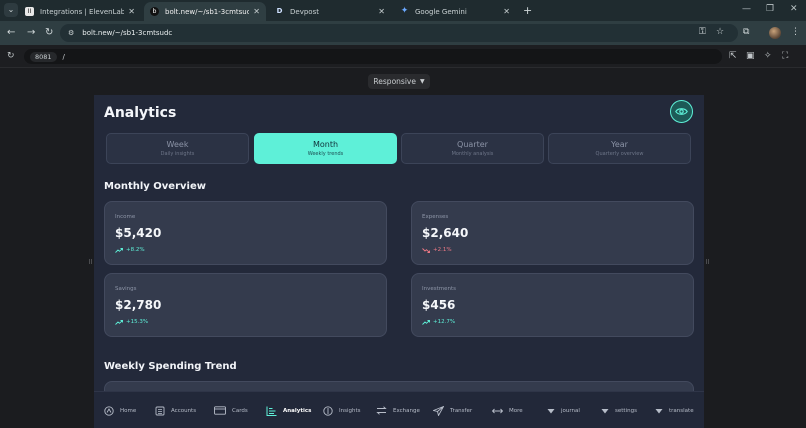 This screenshot has width=806, height=428. What do you see at coordinates (155, 186) in the screenshot?
I see `overview-heading: Monthly Overview` at bounding box center [155, 186].